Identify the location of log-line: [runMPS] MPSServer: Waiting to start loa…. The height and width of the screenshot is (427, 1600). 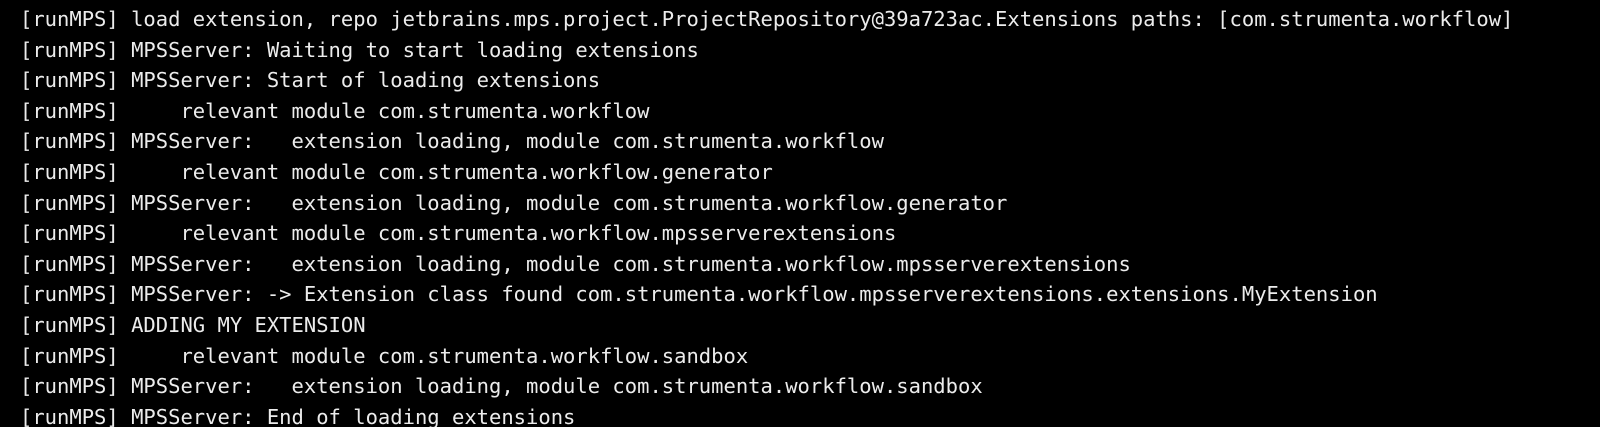
(359, 49).